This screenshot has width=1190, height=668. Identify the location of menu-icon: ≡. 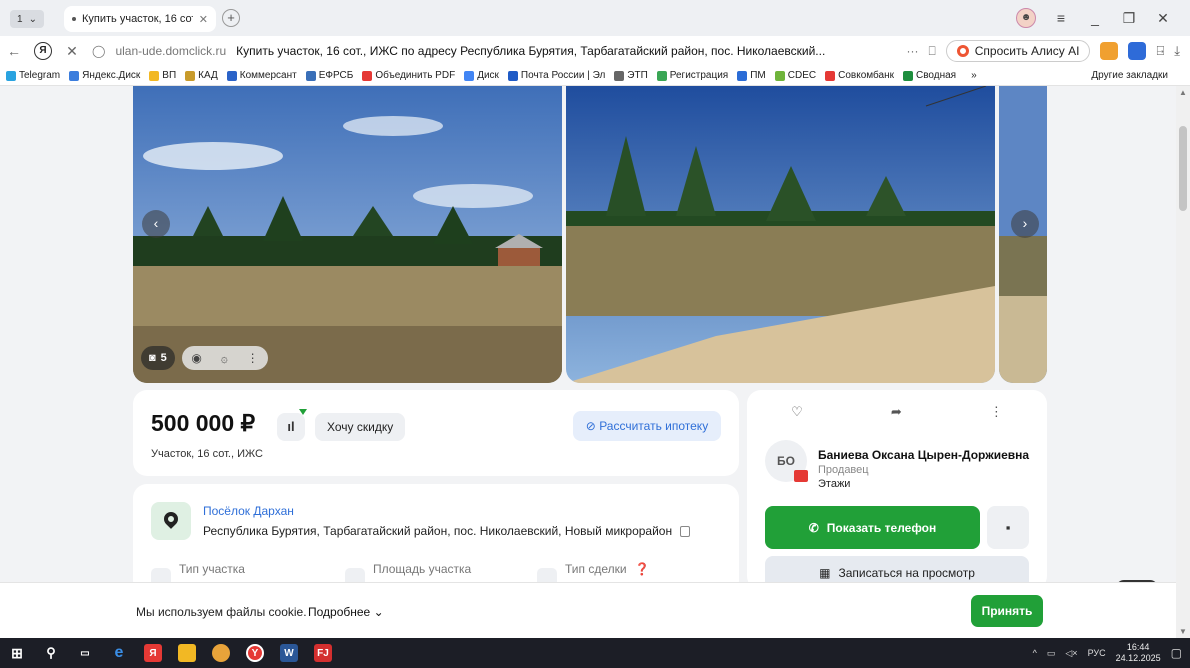
(1061, 18).